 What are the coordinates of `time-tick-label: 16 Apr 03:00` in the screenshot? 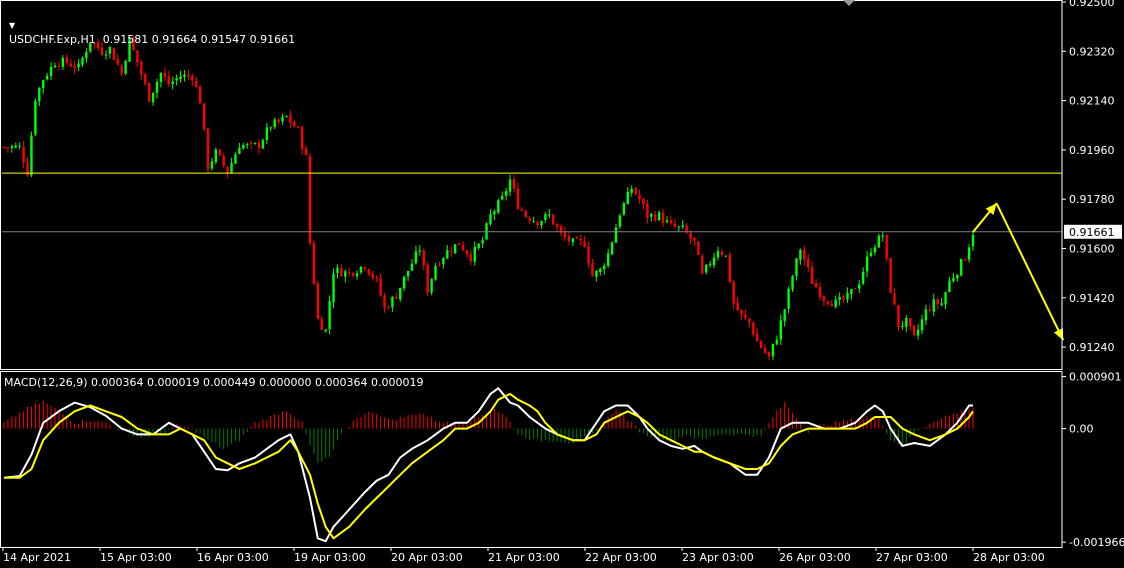 It's located at (233, 557).